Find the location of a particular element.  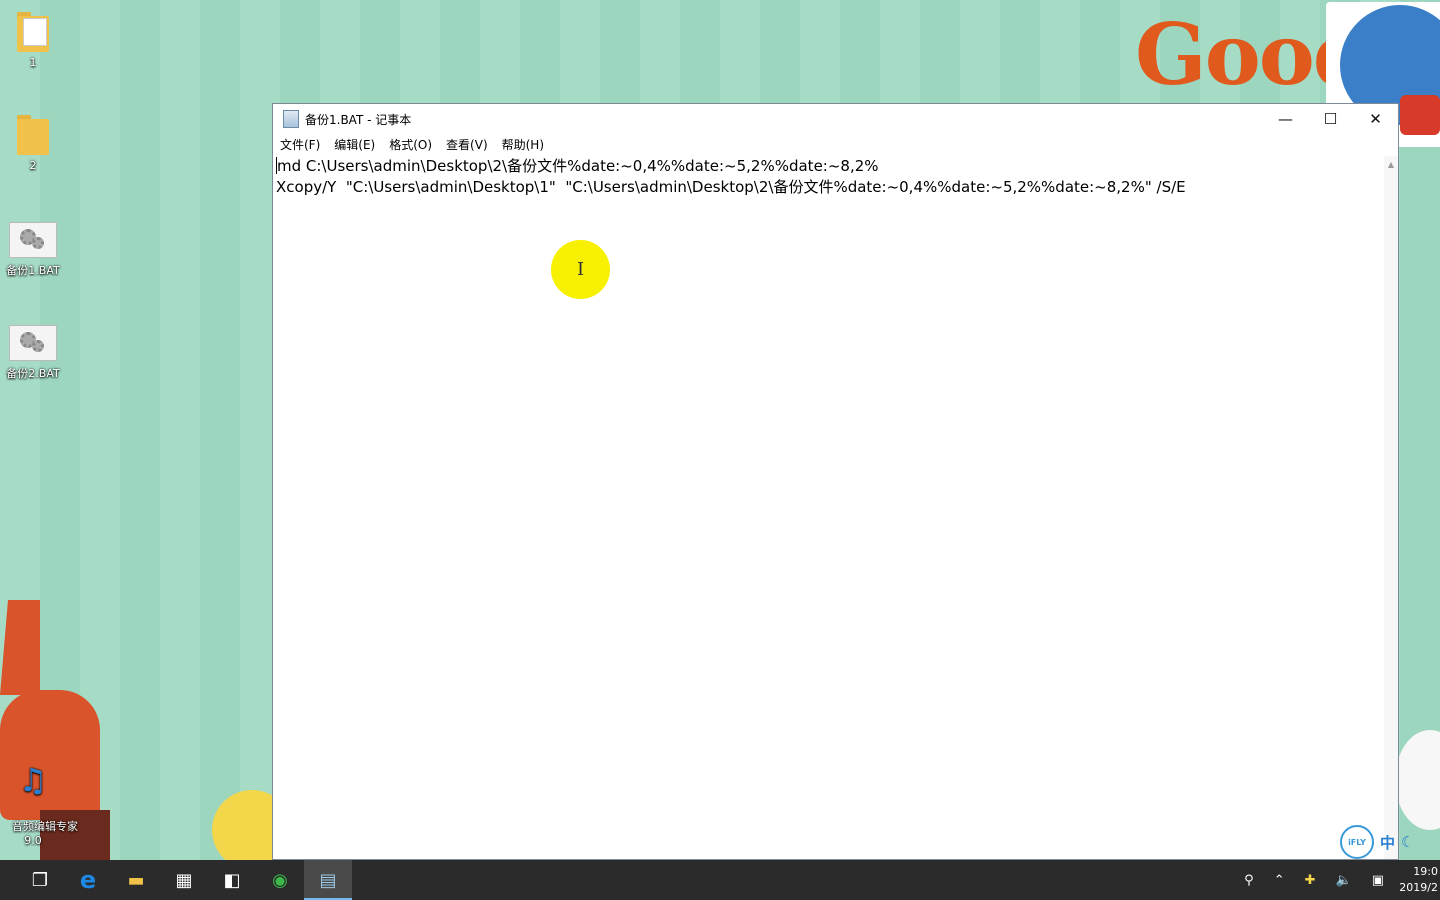

desktop-folder-2: 2 is located at coordinates (34, 143).